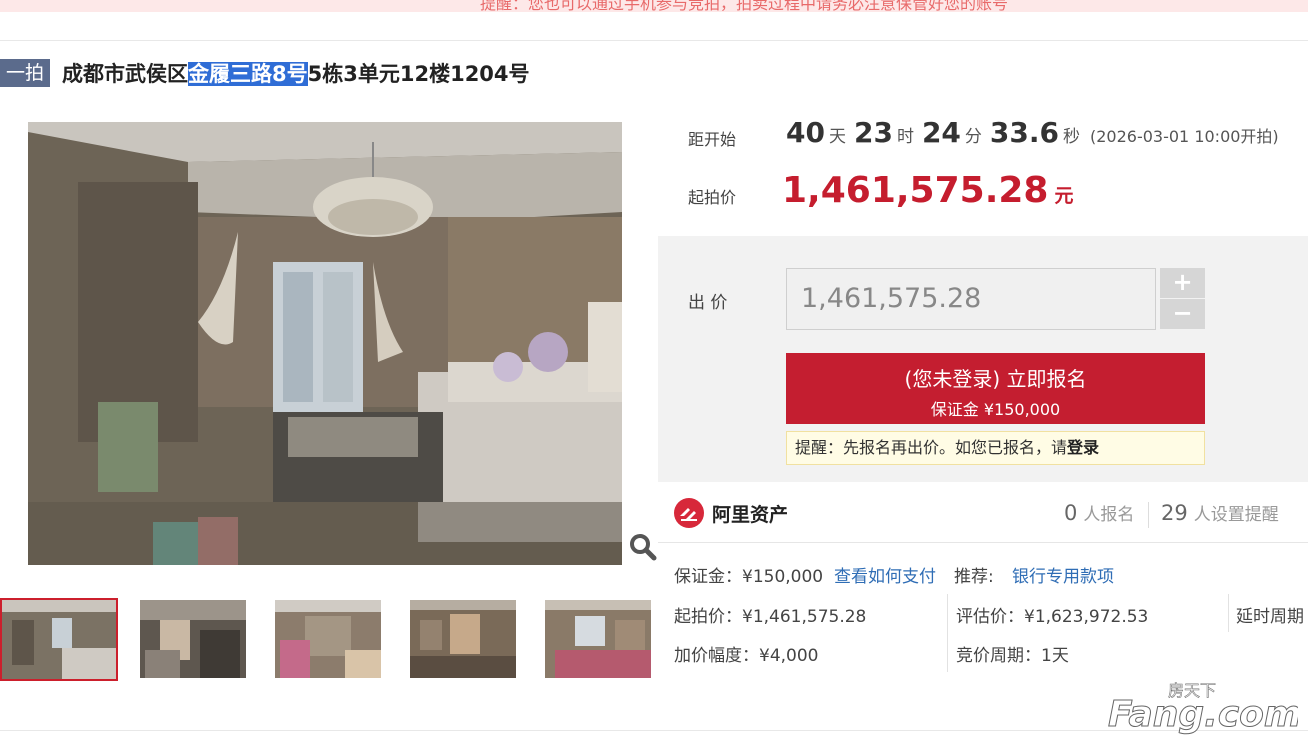  I want to click on stat-divider, so click(1148, 515).